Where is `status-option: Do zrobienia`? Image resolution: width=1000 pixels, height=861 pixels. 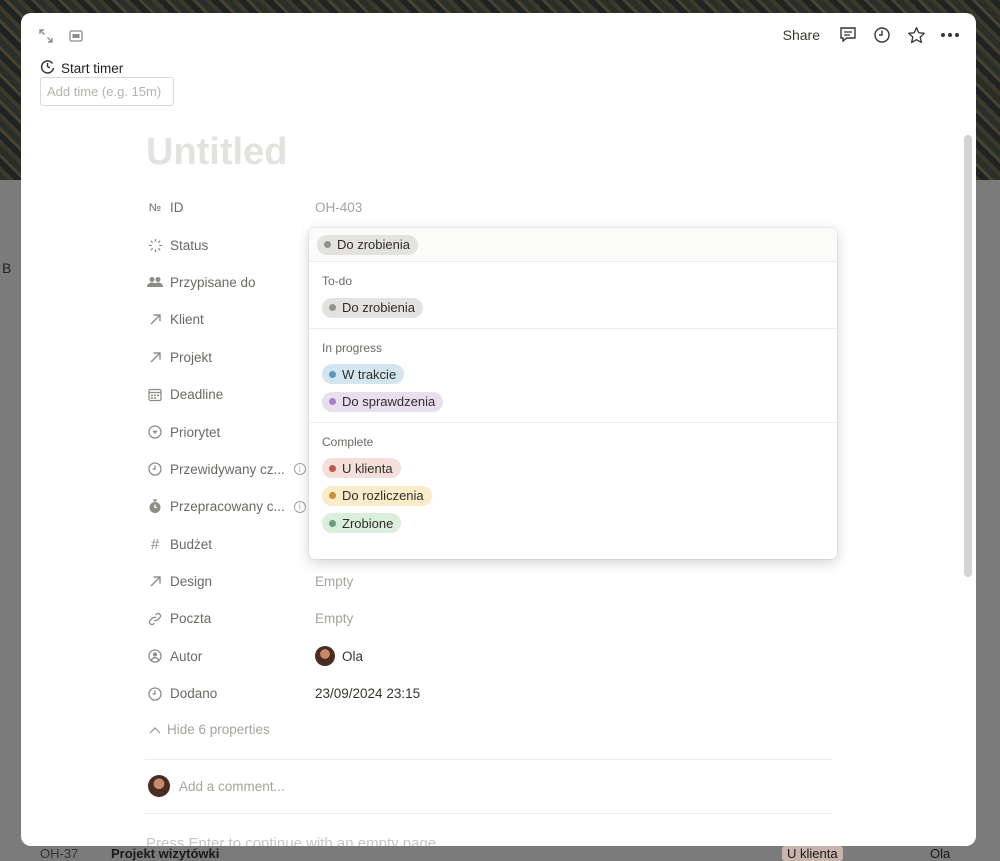
status-option: Do zrobienia is located at coordinates (579, 308).